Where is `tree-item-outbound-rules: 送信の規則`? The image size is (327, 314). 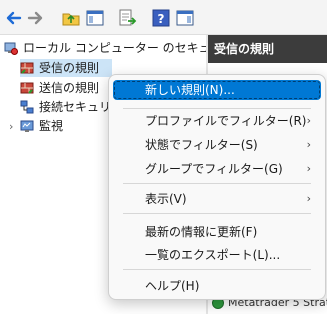 tree-item-outbound-rules: 送信の規則 is located at coordinates (66, 88).